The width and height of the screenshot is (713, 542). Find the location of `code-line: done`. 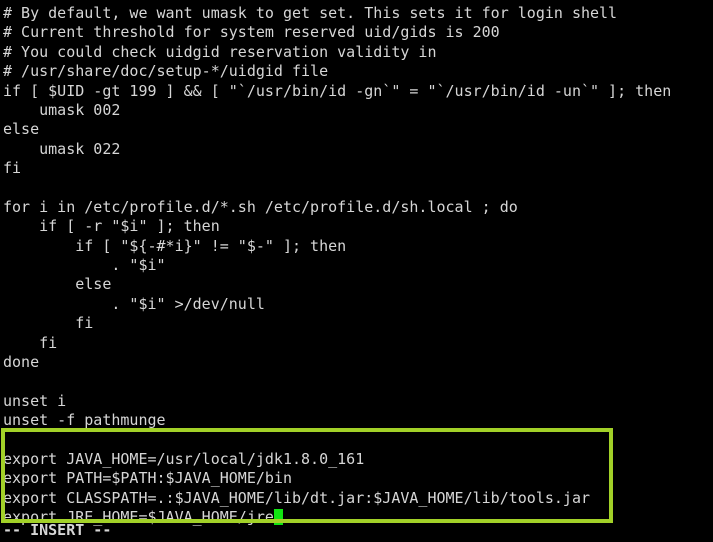

code-line: done is located at coordinates (21, 362).